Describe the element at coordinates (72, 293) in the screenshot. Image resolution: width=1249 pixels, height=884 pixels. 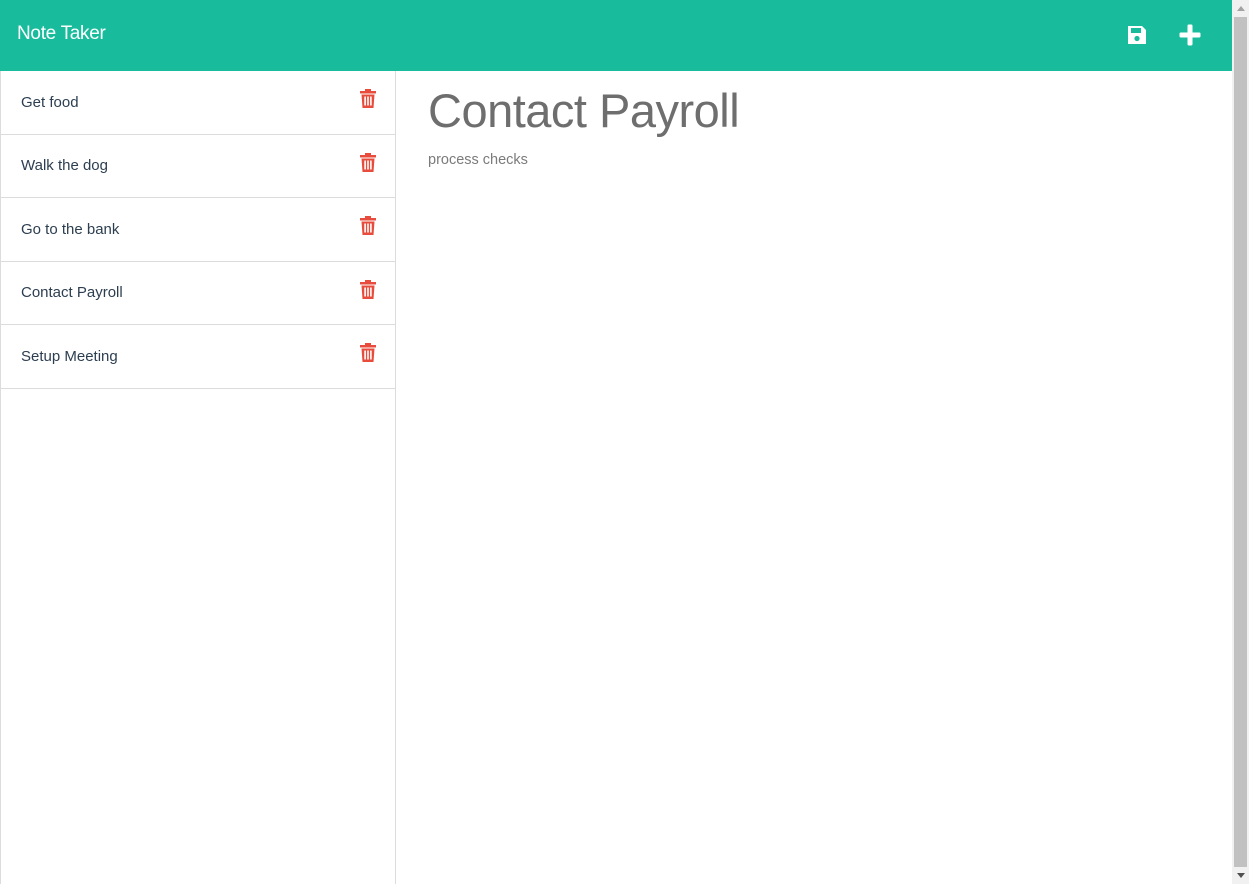
I see `note-list-title: Contact Payroll` at that location.